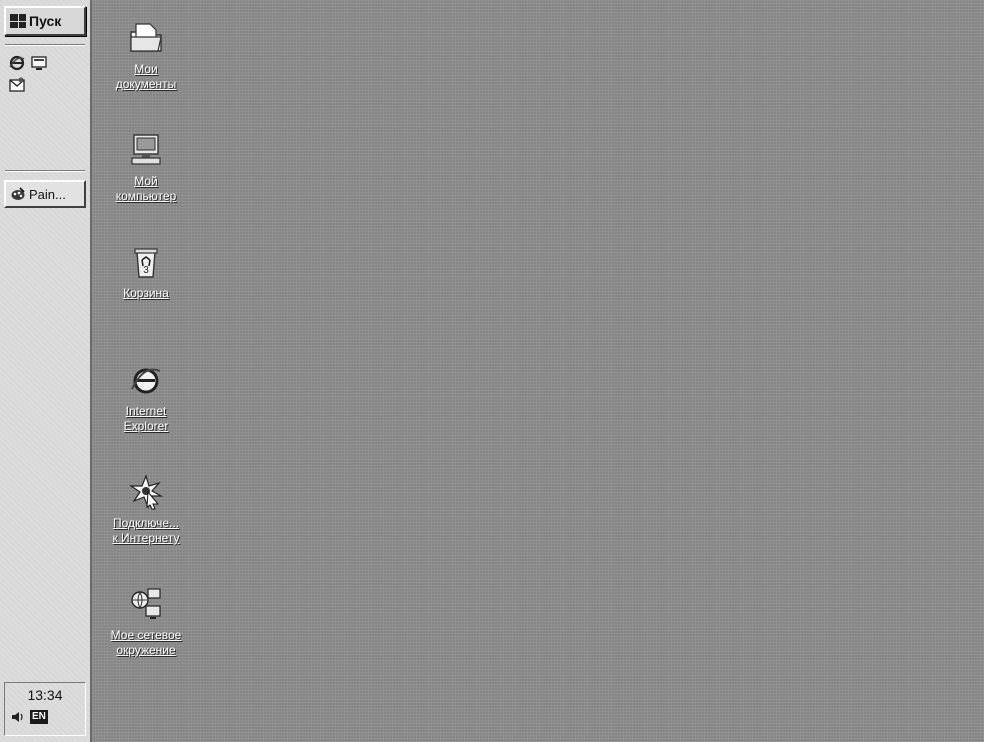  Describe the element at coordinates (146, 56) in the screenshot. I see `desktop-icon-my-documents: Мои документы` at that location.